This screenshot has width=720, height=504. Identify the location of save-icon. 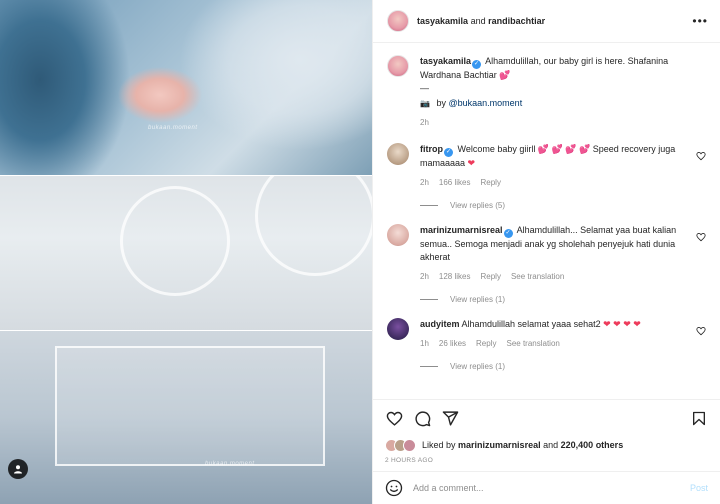
(699, 419).